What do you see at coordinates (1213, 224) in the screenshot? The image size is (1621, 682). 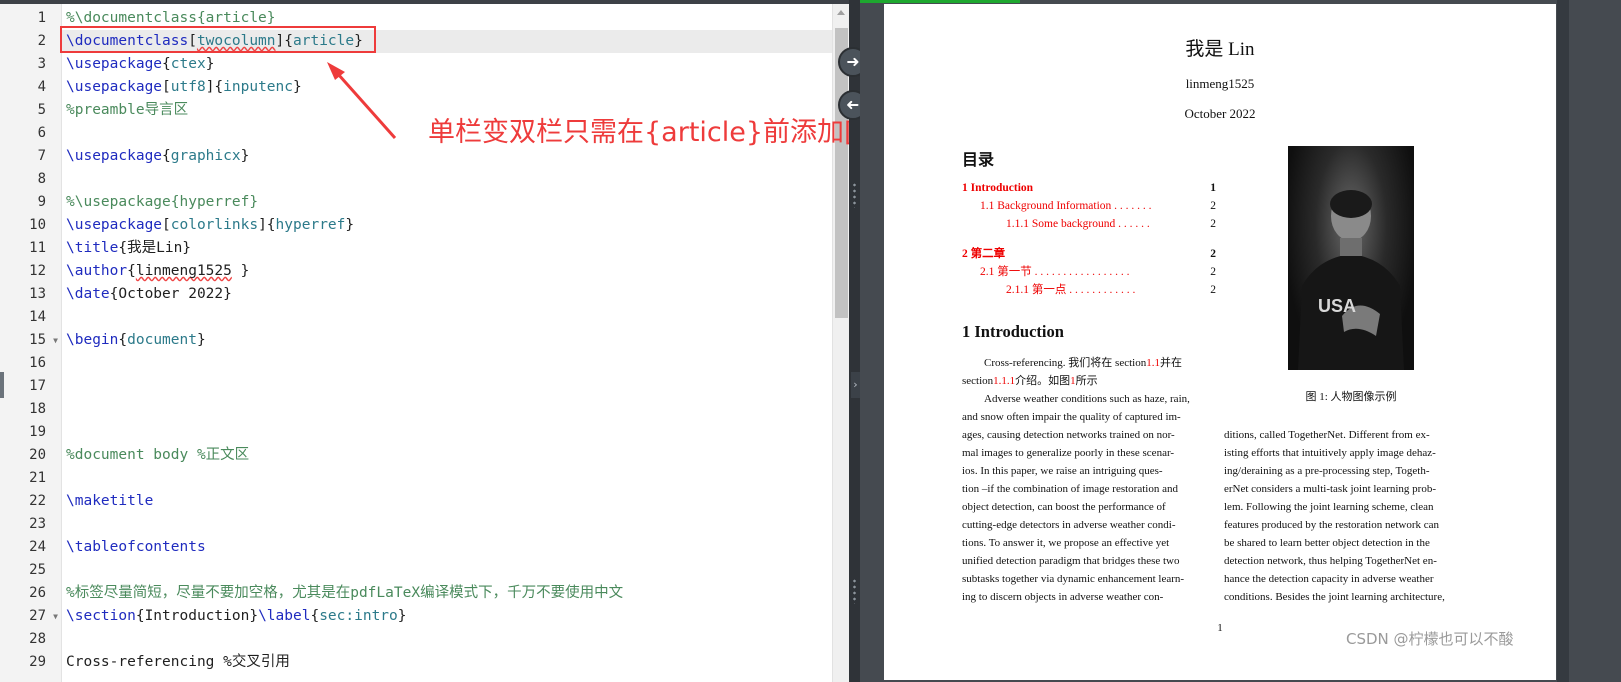 I see `toc-entry-page: 2` at bounding box center [1213, 224].